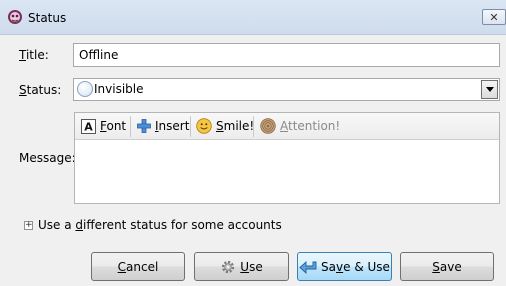 This screenshot has height=286, width=506. I want to click on message-toolbar: A Font Insert Smile! Attention!, so click(287, 126).